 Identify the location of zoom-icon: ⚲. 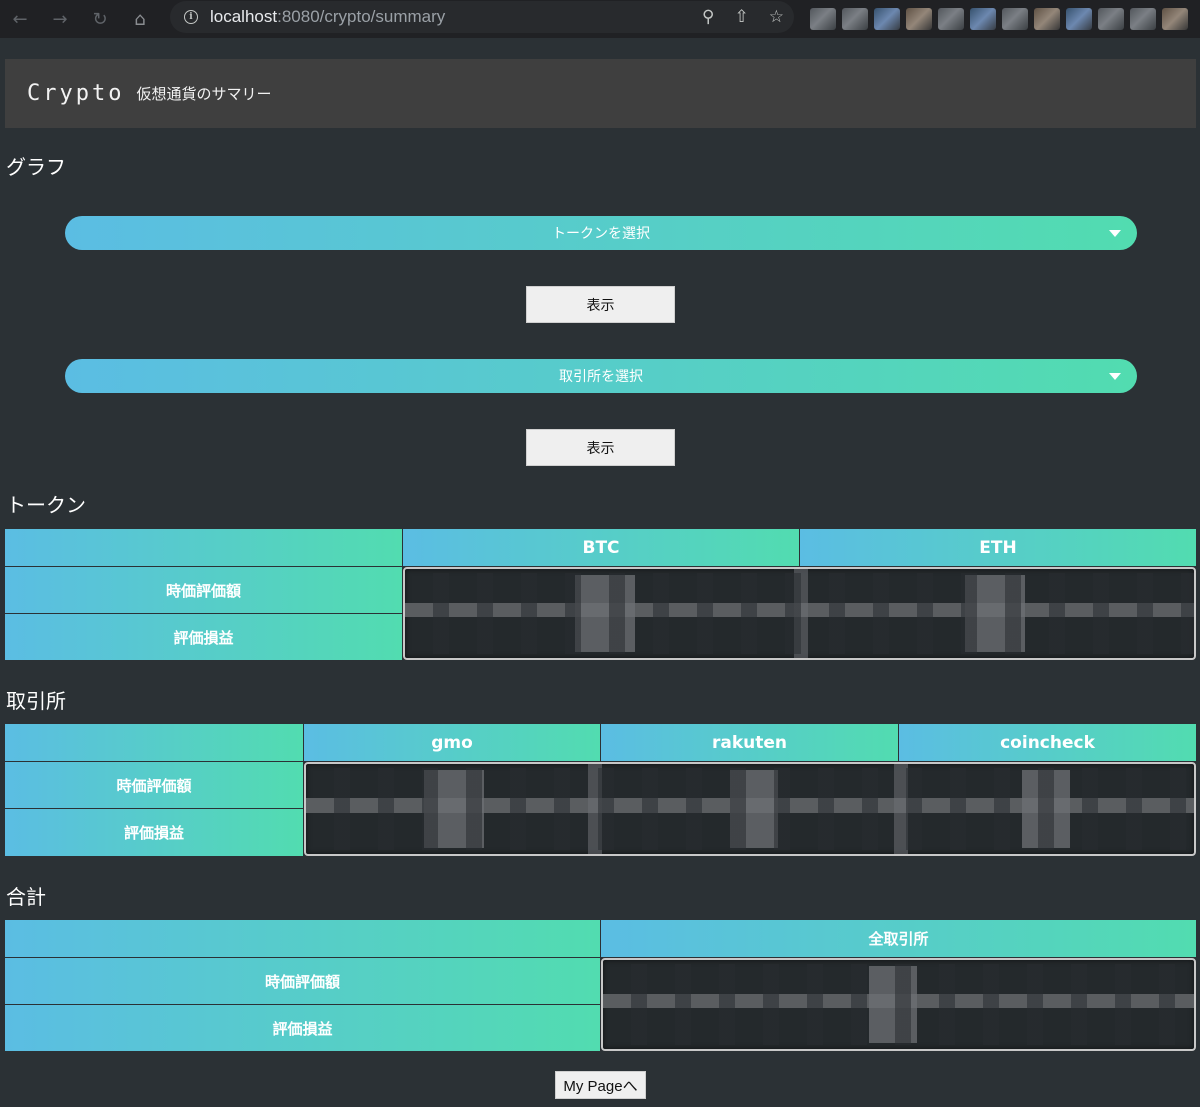
(708, 17).